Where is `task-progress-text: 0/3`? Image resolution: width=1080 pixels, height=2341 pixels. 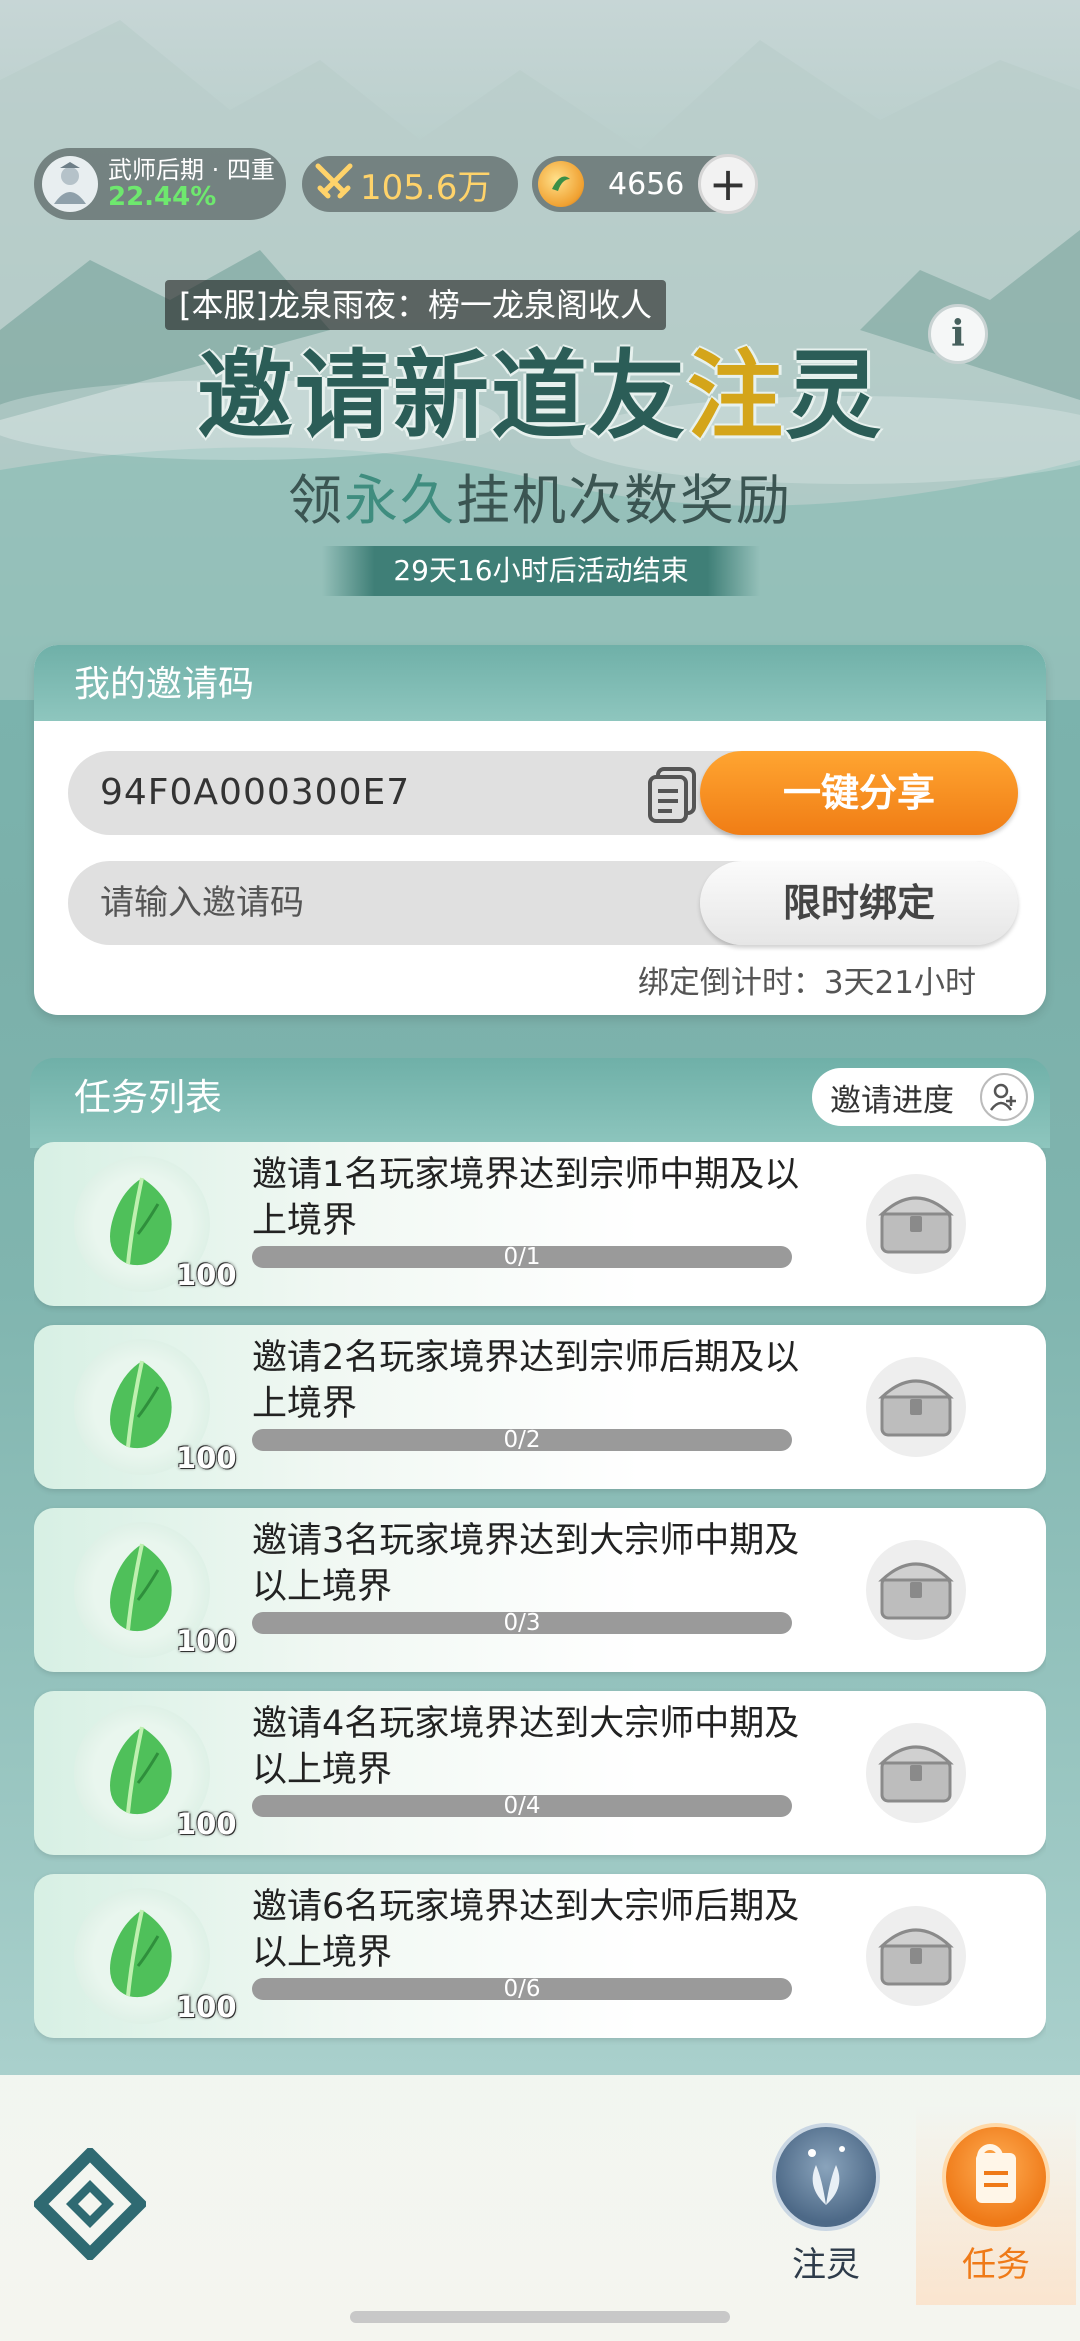 task-progress-text: 0/3 is located at coordinates (522, 1623).